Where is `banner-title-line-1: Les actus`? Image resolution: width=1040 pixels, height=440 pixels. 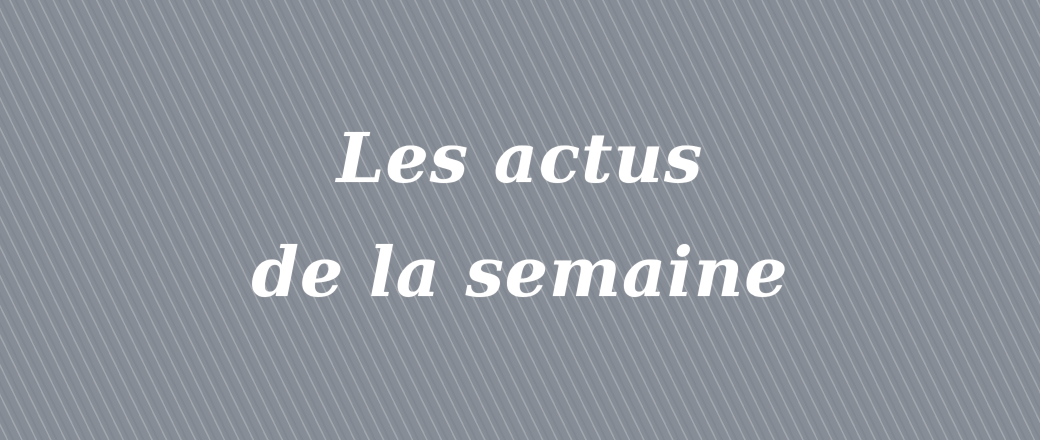 banner-title-line-1: Les actus is located at coordinates (520, 159).